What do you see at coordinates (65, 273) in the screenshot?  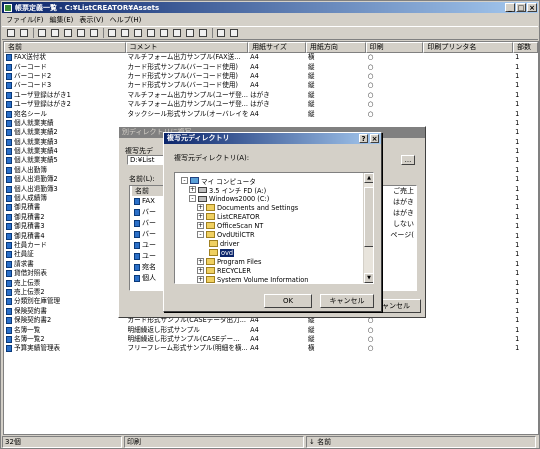 I see `row-name: 貸借対照表` at bounding box center [65, 273].